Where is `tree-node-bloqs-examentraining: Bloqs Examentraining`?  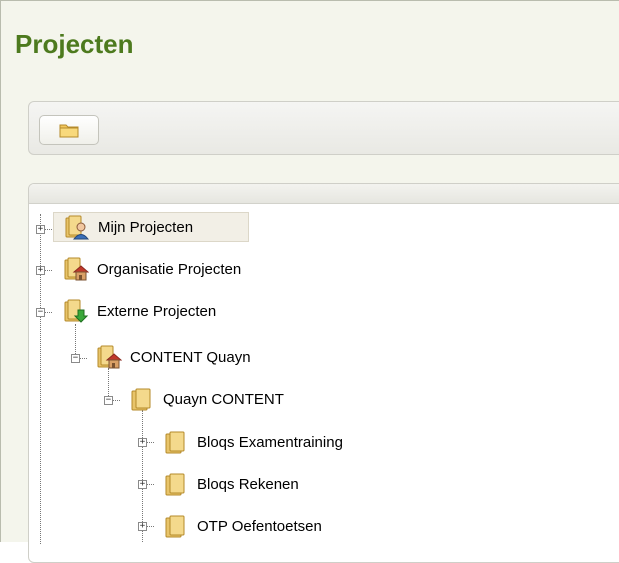
tree-node-bloqs-examentraining: Bloqs Examentraining is located at coordinates (253, 442).